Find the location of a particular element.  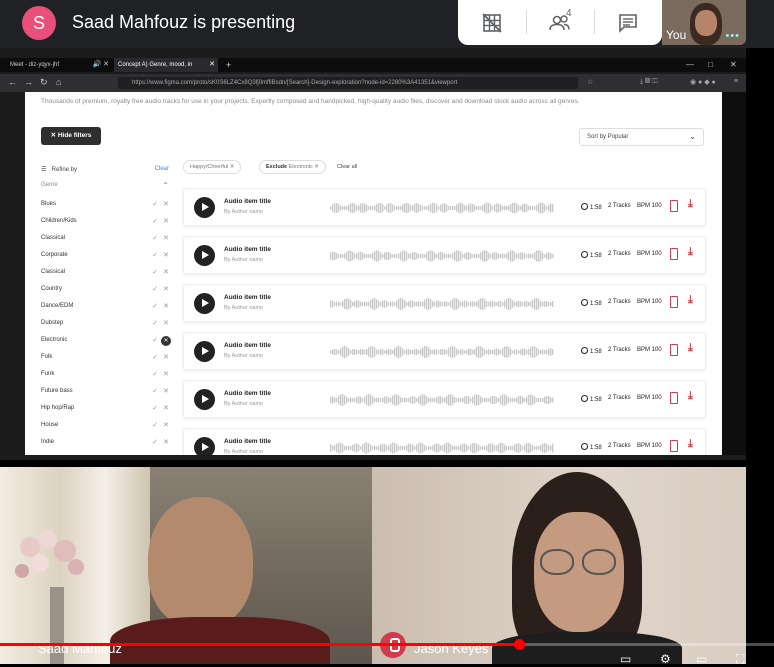

self-video-tile: You ••• is located at coordinates (704, 22).